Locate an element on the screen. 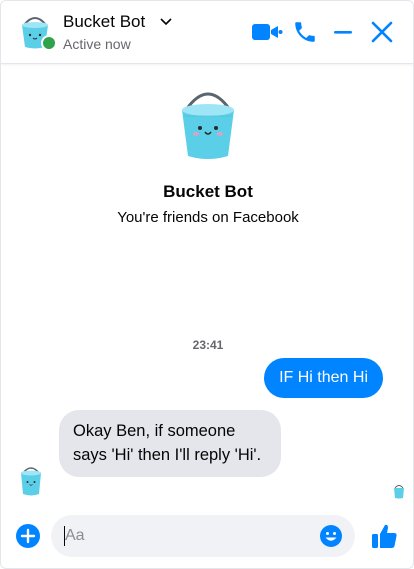 Image resolution: width=414 pixels, height=569 pixels. friends-status-text: You're friends on Facebook is located at coordinates (208, 217).